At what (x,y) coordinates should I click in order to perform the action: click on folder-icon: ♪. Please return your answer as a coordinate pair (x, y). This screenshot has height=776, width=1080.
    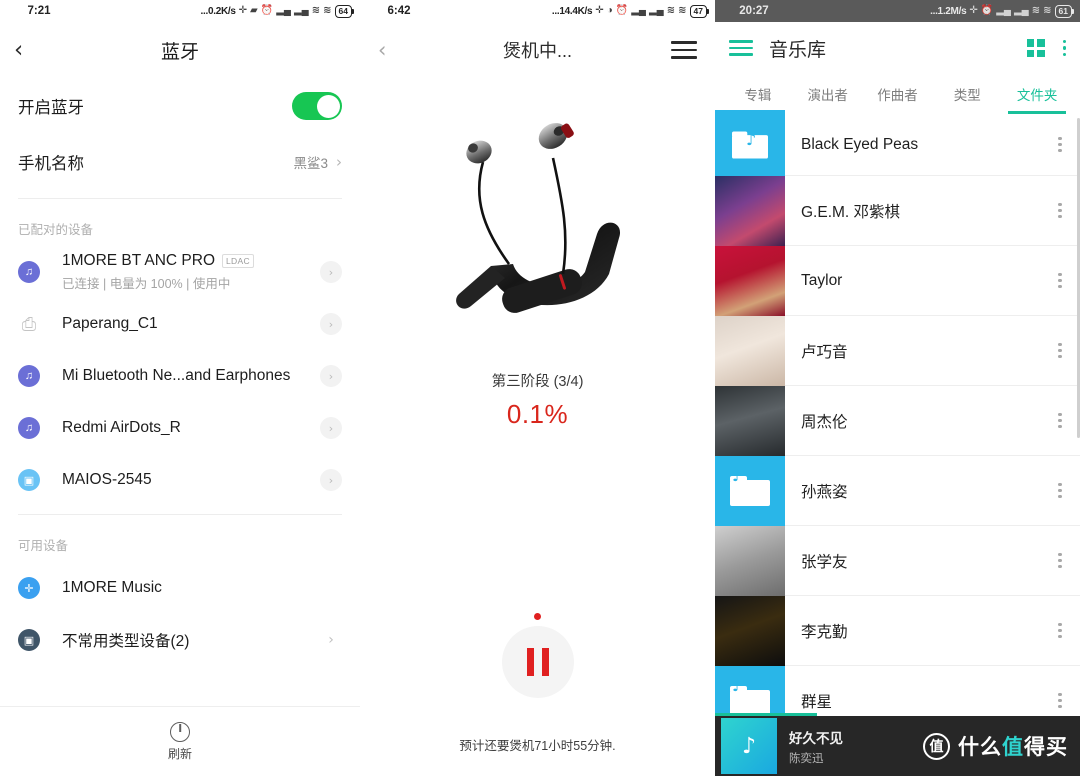
    Looking at the image, I should click on (750, 490).